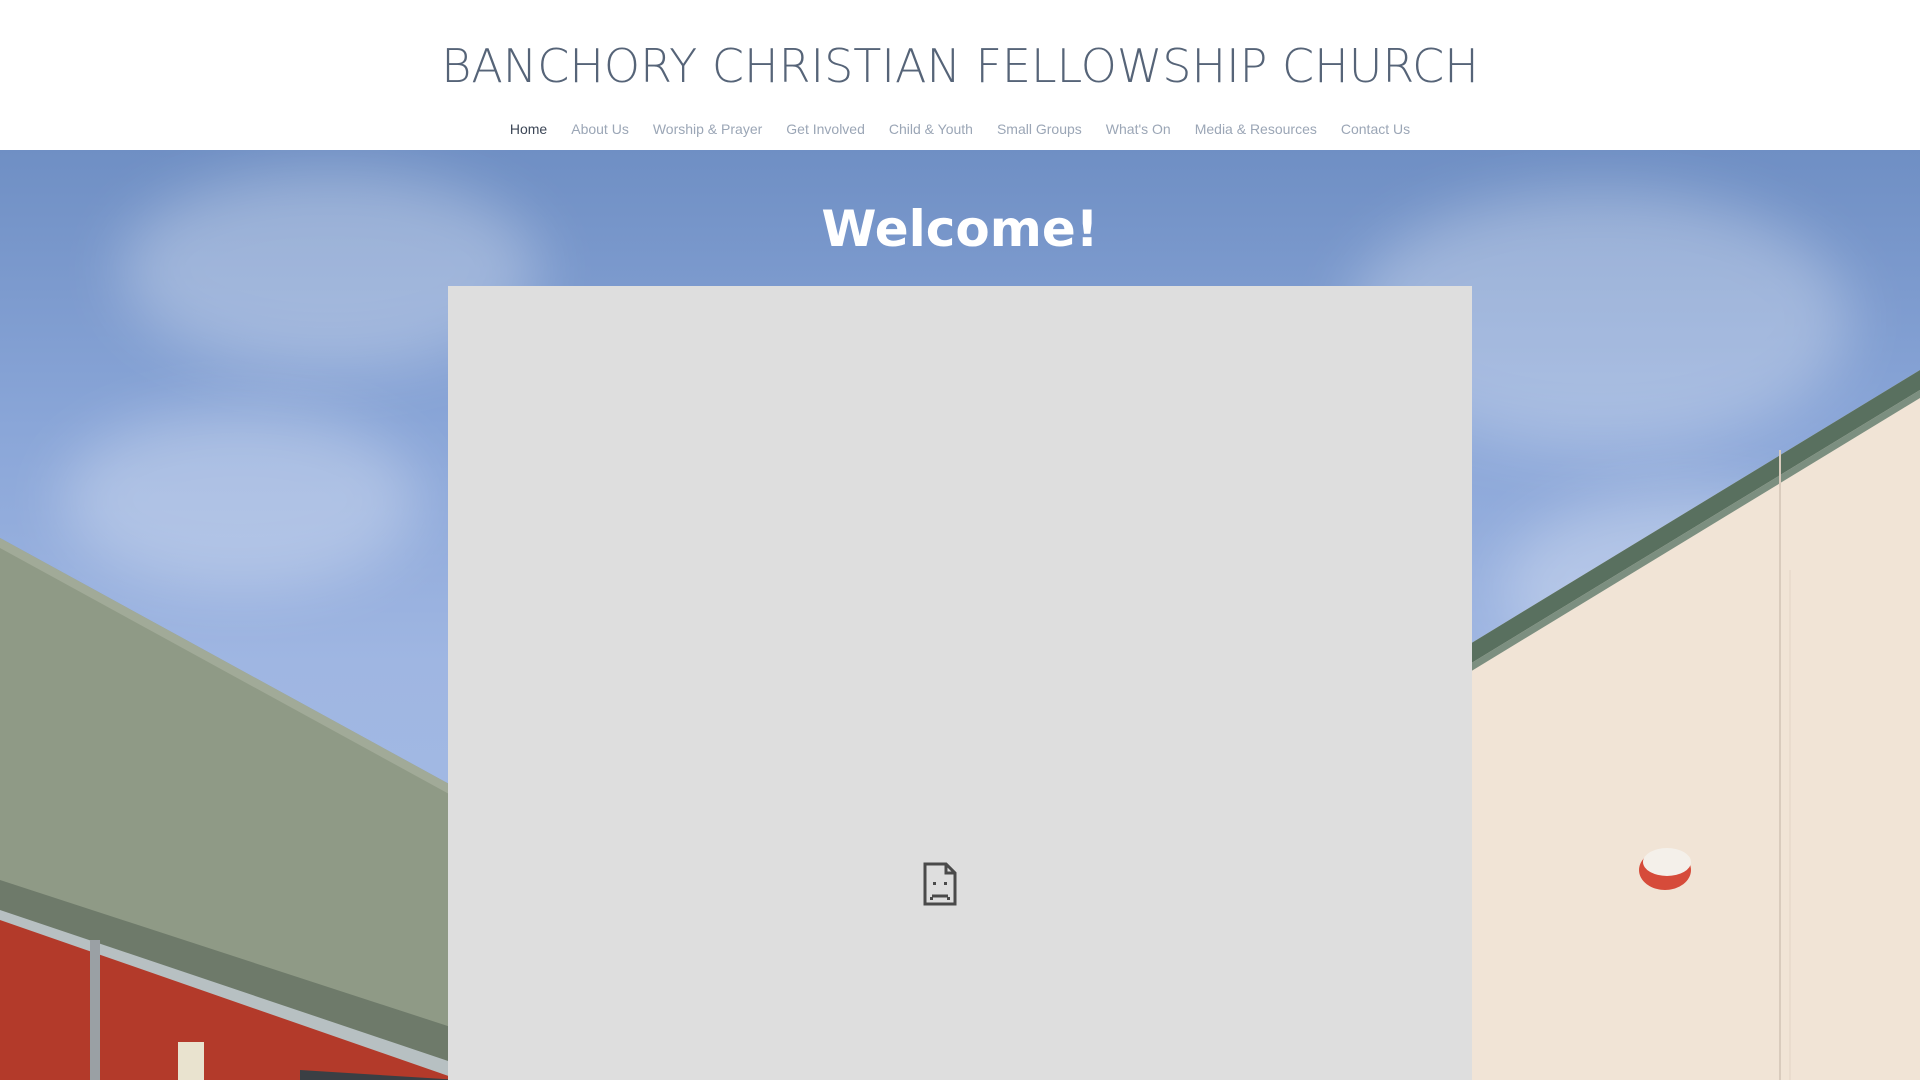 Image resolution: width=1920 pixels, height=1080 pixels. I want to click on nav-item-child-youth: Child & Youth, so click(931, 129).